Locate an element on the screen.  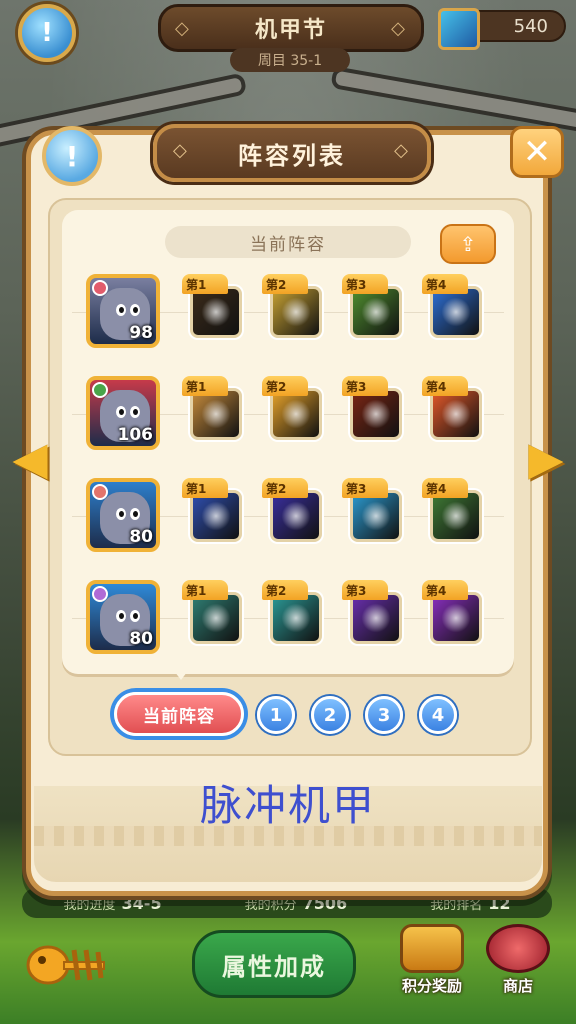
event-title: 机甲节 is located at coordinates (290, 30).